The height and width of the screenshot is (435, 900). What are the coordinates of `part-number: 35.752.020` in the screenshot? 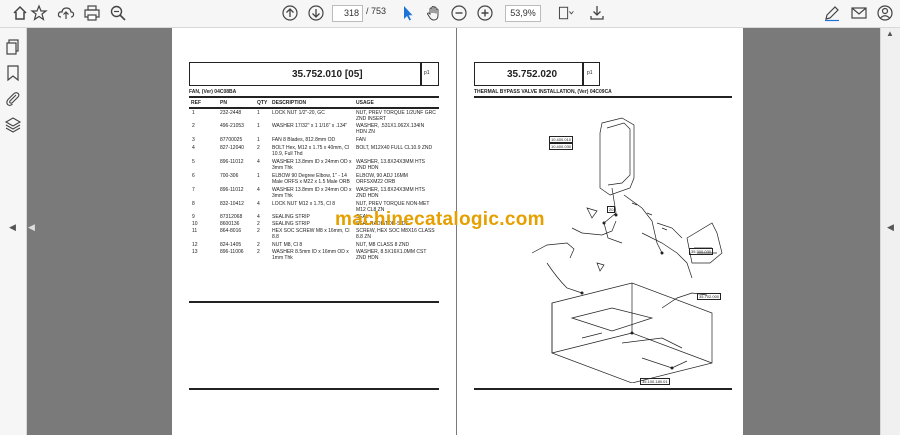 It's located at (532, 74).